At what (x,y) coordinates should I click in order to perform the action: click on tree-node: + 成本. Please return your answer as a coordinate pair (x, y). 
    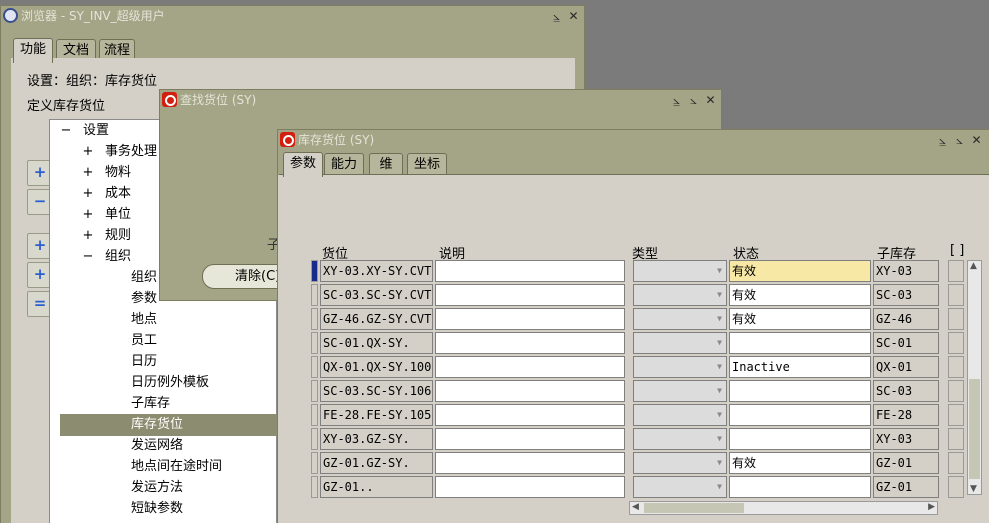
    Looking at the image, I should click on (106, 193).